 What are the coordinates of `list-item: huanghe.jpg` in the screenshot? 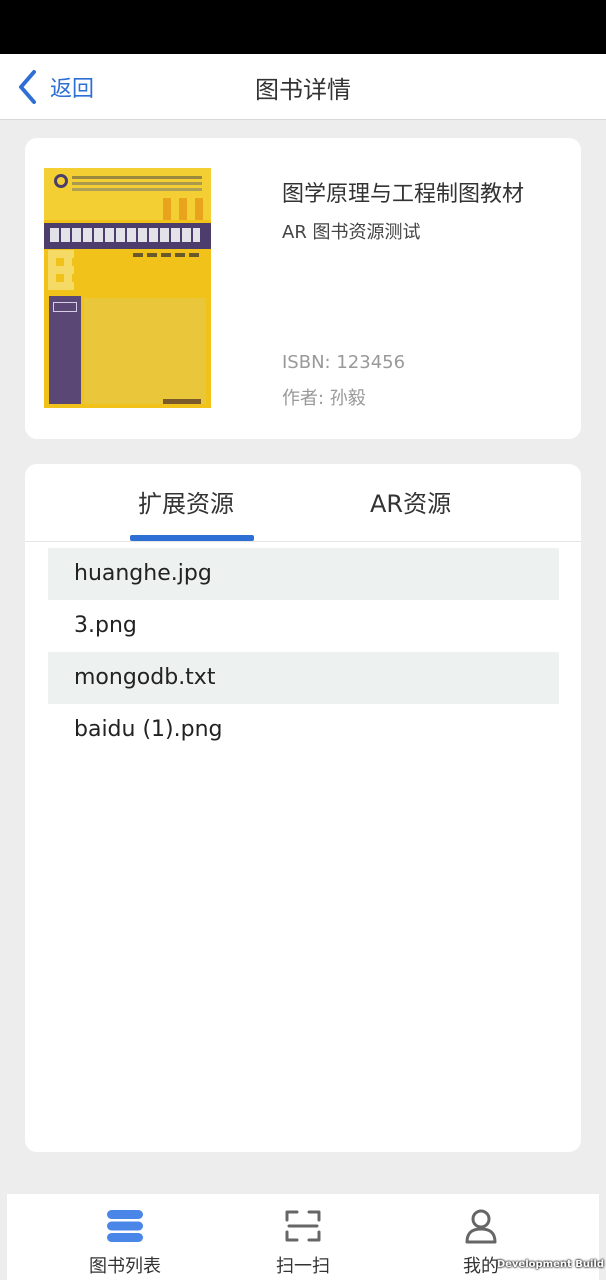 It's located at (303, 574).